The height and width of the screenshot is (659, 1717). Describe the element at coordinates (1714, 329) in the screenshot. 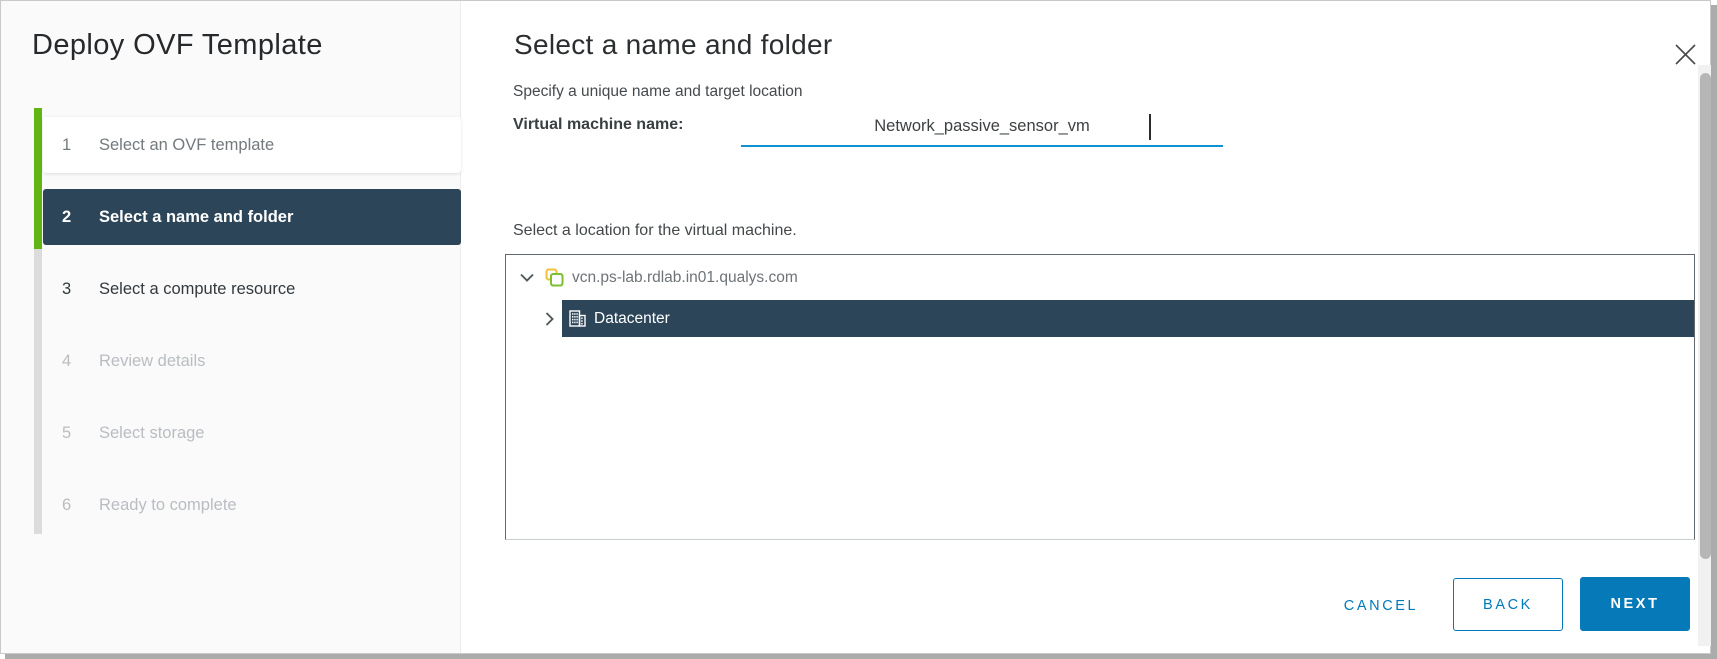

I see `dialog-right-shadow` at that location.